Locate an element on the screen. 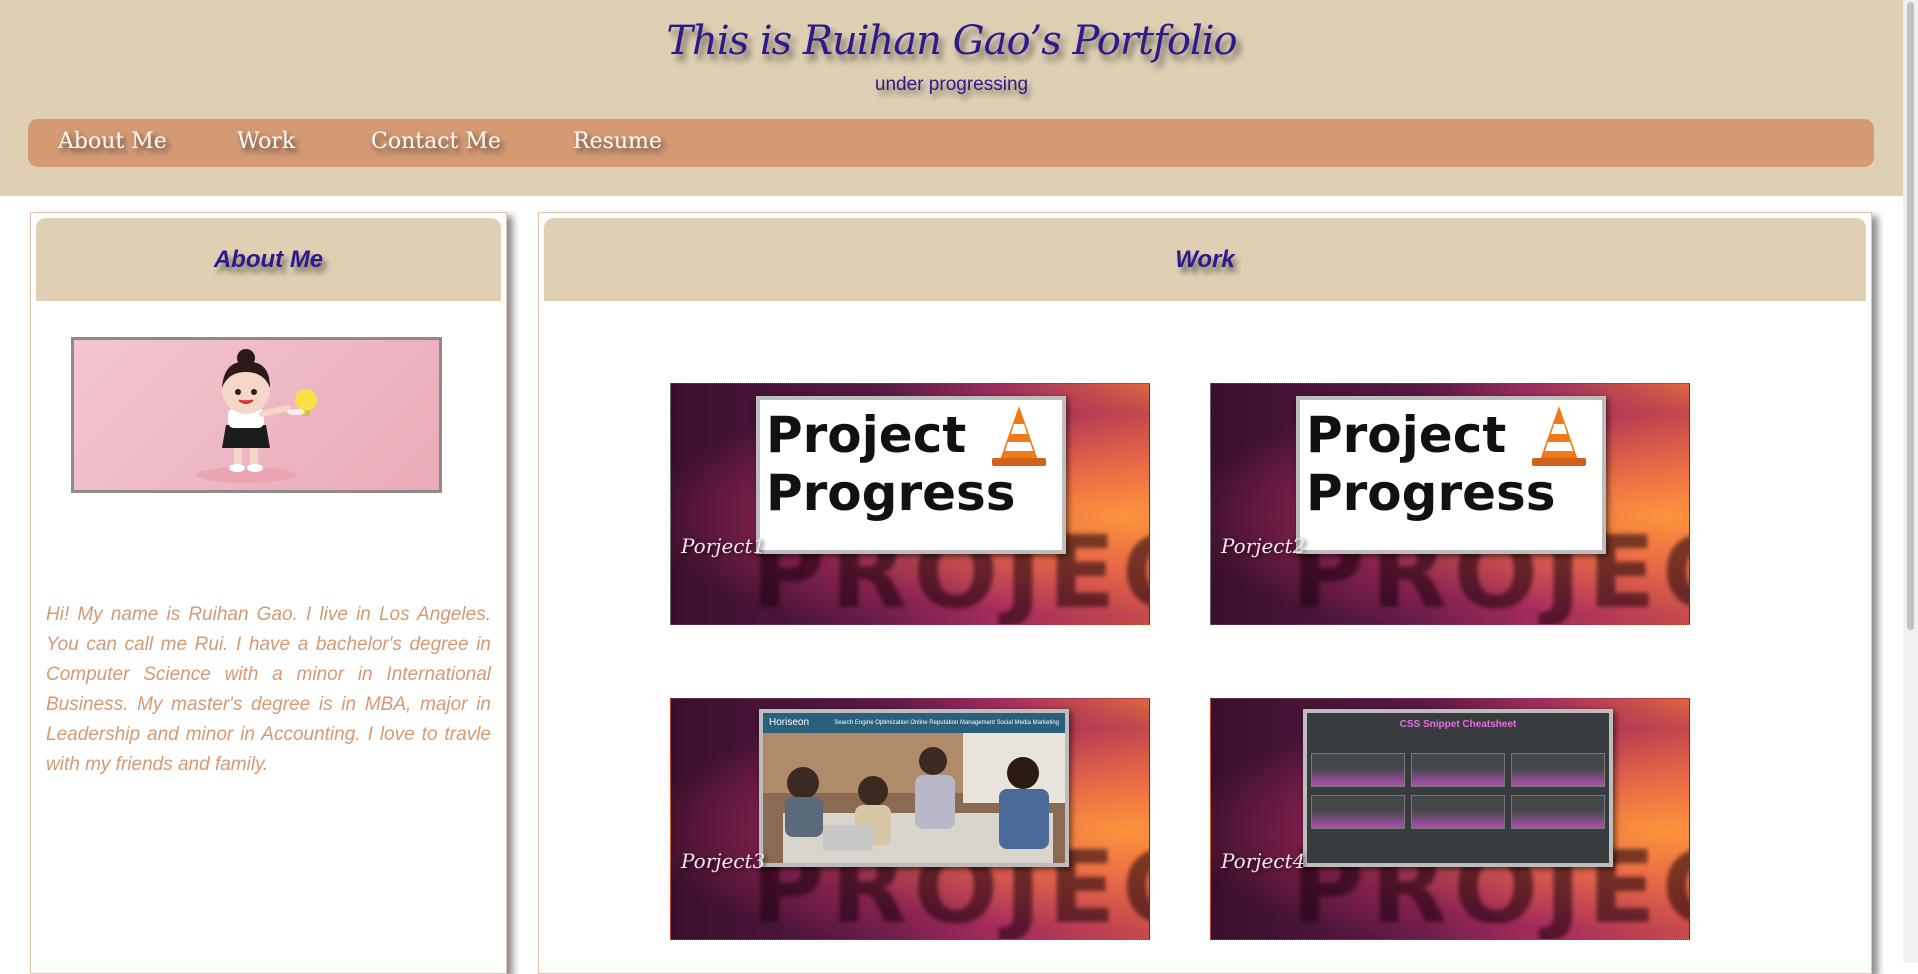 This screenshot has width=1918, height=974. profile-image is located at coordinates (256, 415).